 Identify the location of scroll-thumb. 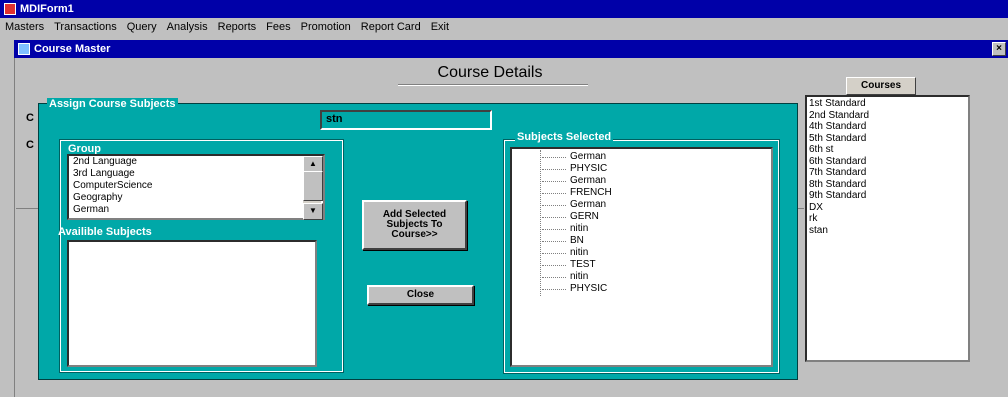
(313, 186).